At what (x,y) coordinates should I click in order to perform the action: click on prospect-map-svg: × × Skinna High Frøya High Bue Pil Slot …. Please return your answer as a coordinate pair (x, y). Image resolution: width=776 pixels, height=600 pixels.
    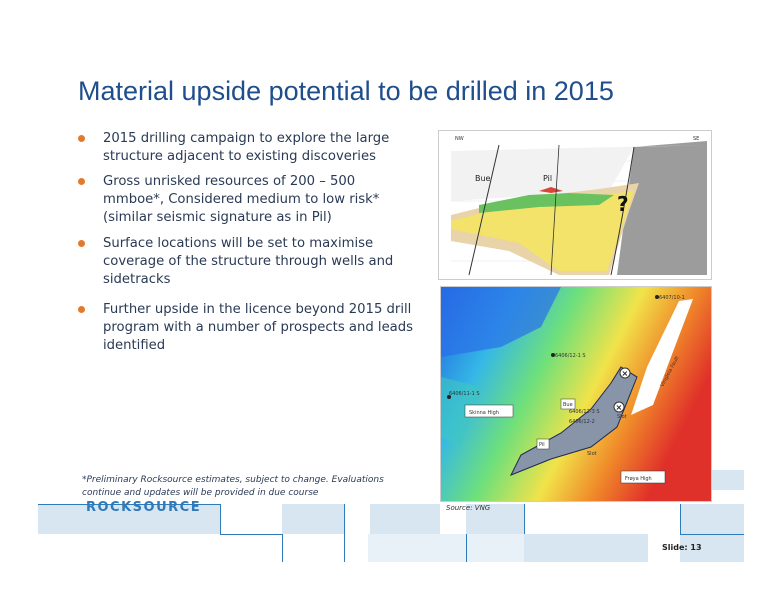
    Looking at the image, I should click on (576, 394).